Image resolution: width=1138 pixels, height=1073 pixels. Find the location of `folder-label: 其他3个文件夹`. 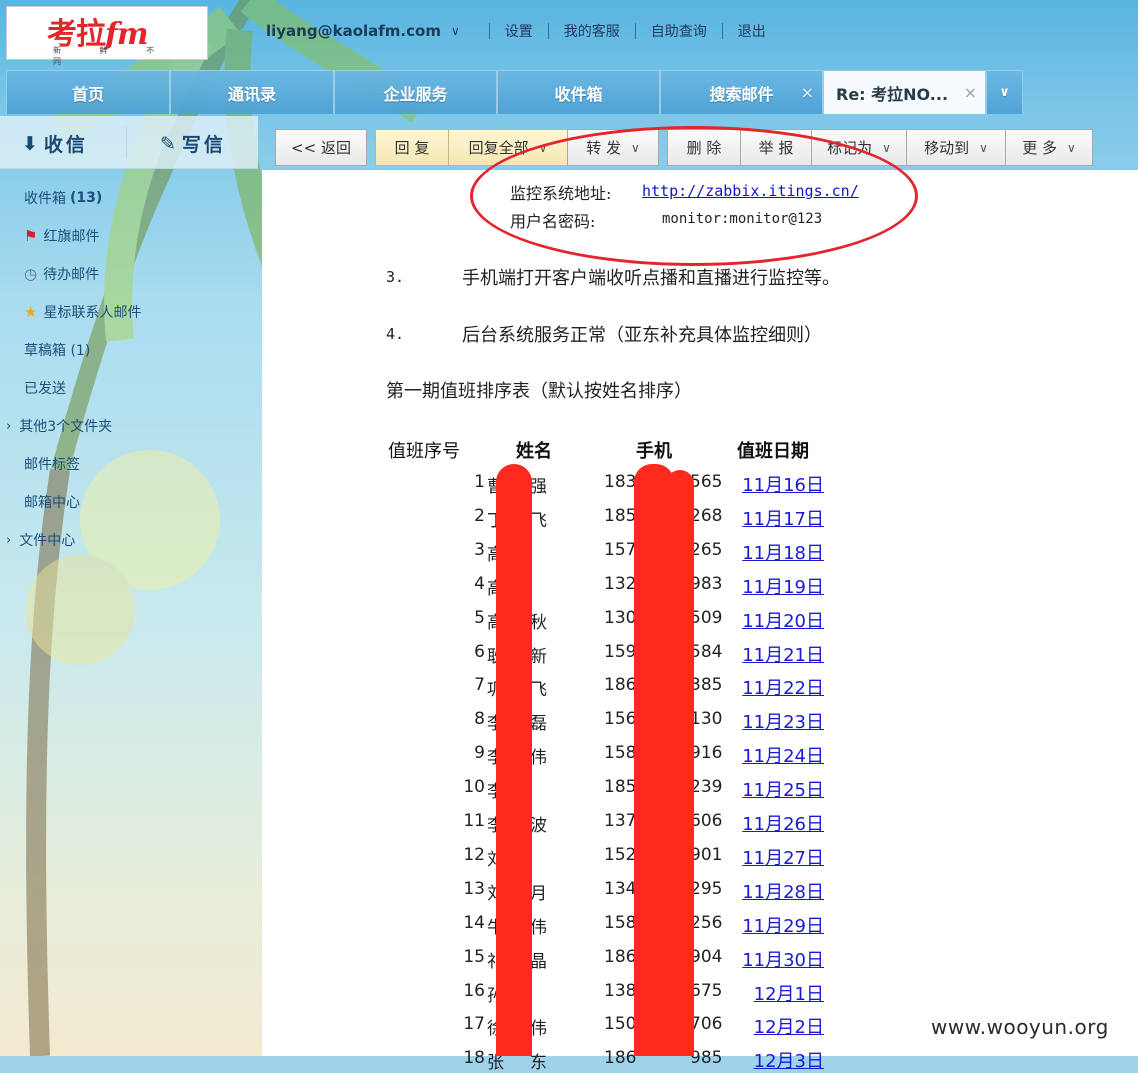

folder-label: 其他3个文件夹 is located at coordinates (66, 427).